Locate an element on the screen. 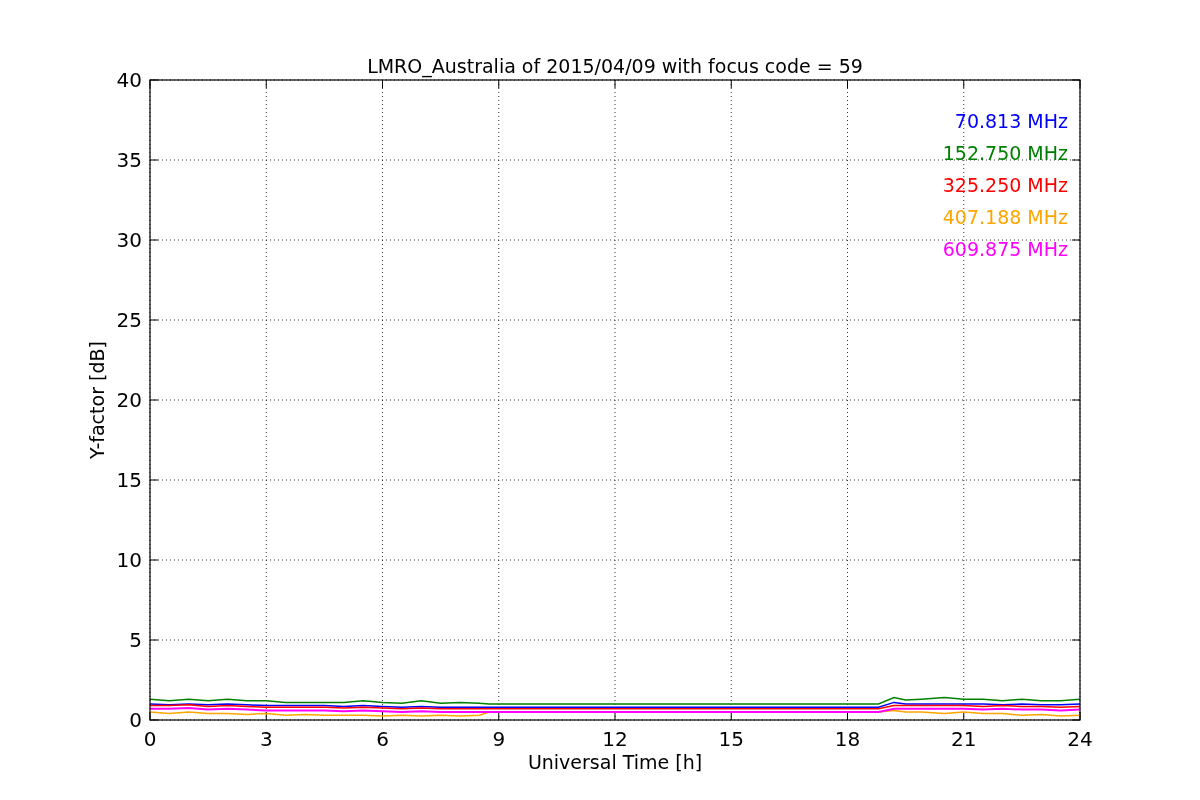 Image resolution: width=1200 pixels, height=800 pixels. legend-label: 70.813 MHz is located at coordinates (1011, 121).